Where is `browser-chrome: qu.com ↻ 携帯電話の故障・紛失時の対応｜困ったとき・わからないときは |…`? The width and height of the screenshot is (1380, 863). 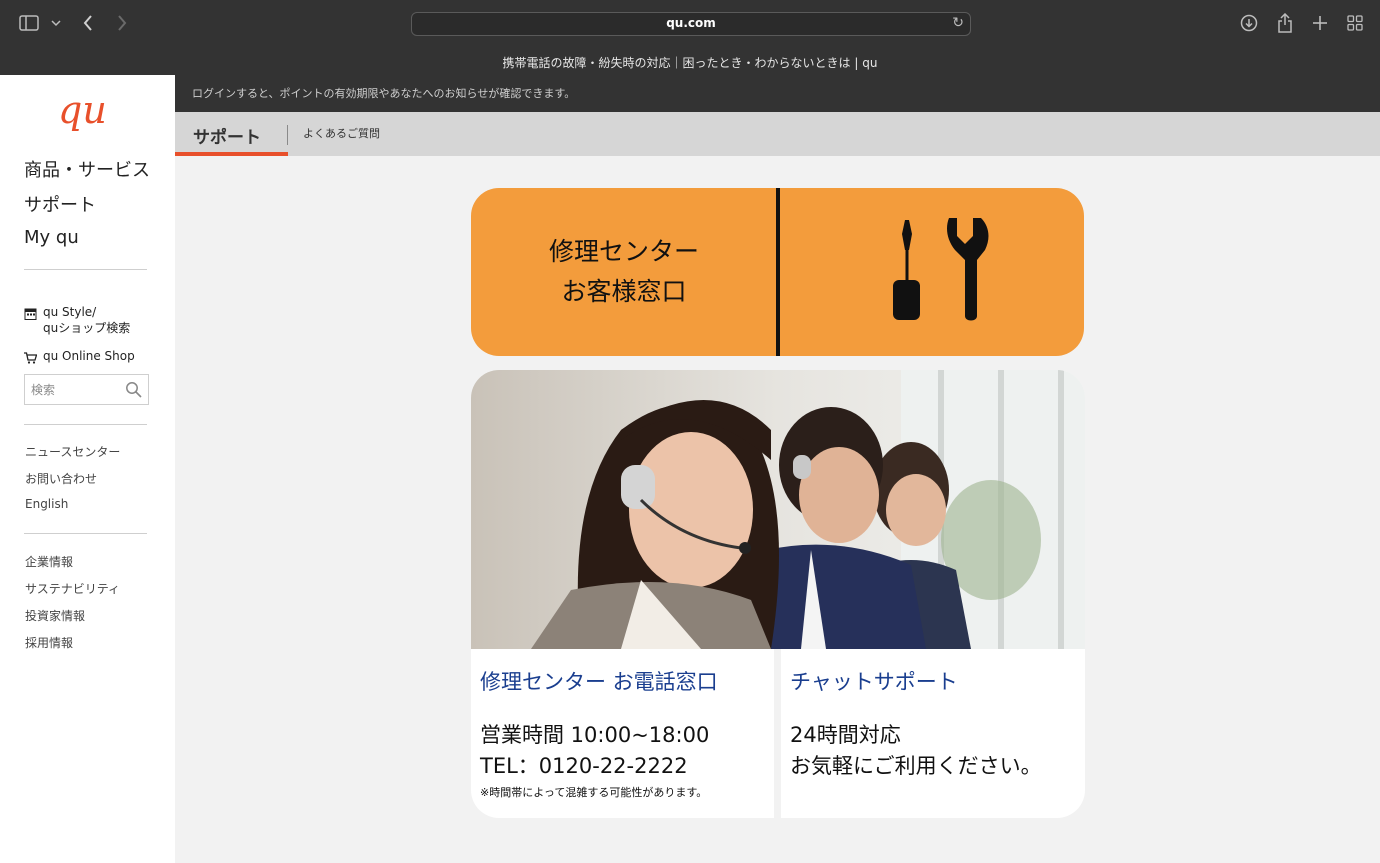 browser-chrome: qu.com ↻ 携帯電話の故障・紛失時の対応｜困ったとき・わからないときは |… is located at coordinates (690, 37).